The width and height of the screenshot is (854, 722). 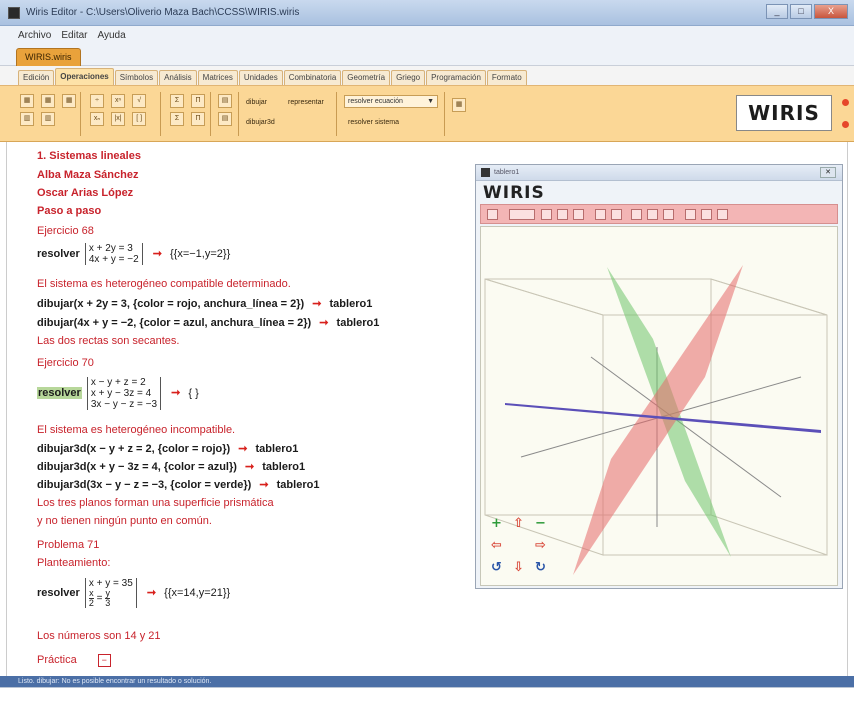 I want to click on matrix3-icon: ▦, so click(x=69, y=101).